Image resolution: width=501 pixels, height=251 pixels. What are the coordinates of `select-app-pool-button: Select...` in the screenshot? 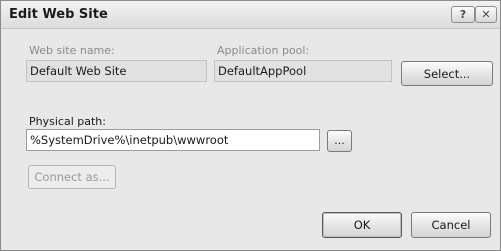 It's located at (447, 73).